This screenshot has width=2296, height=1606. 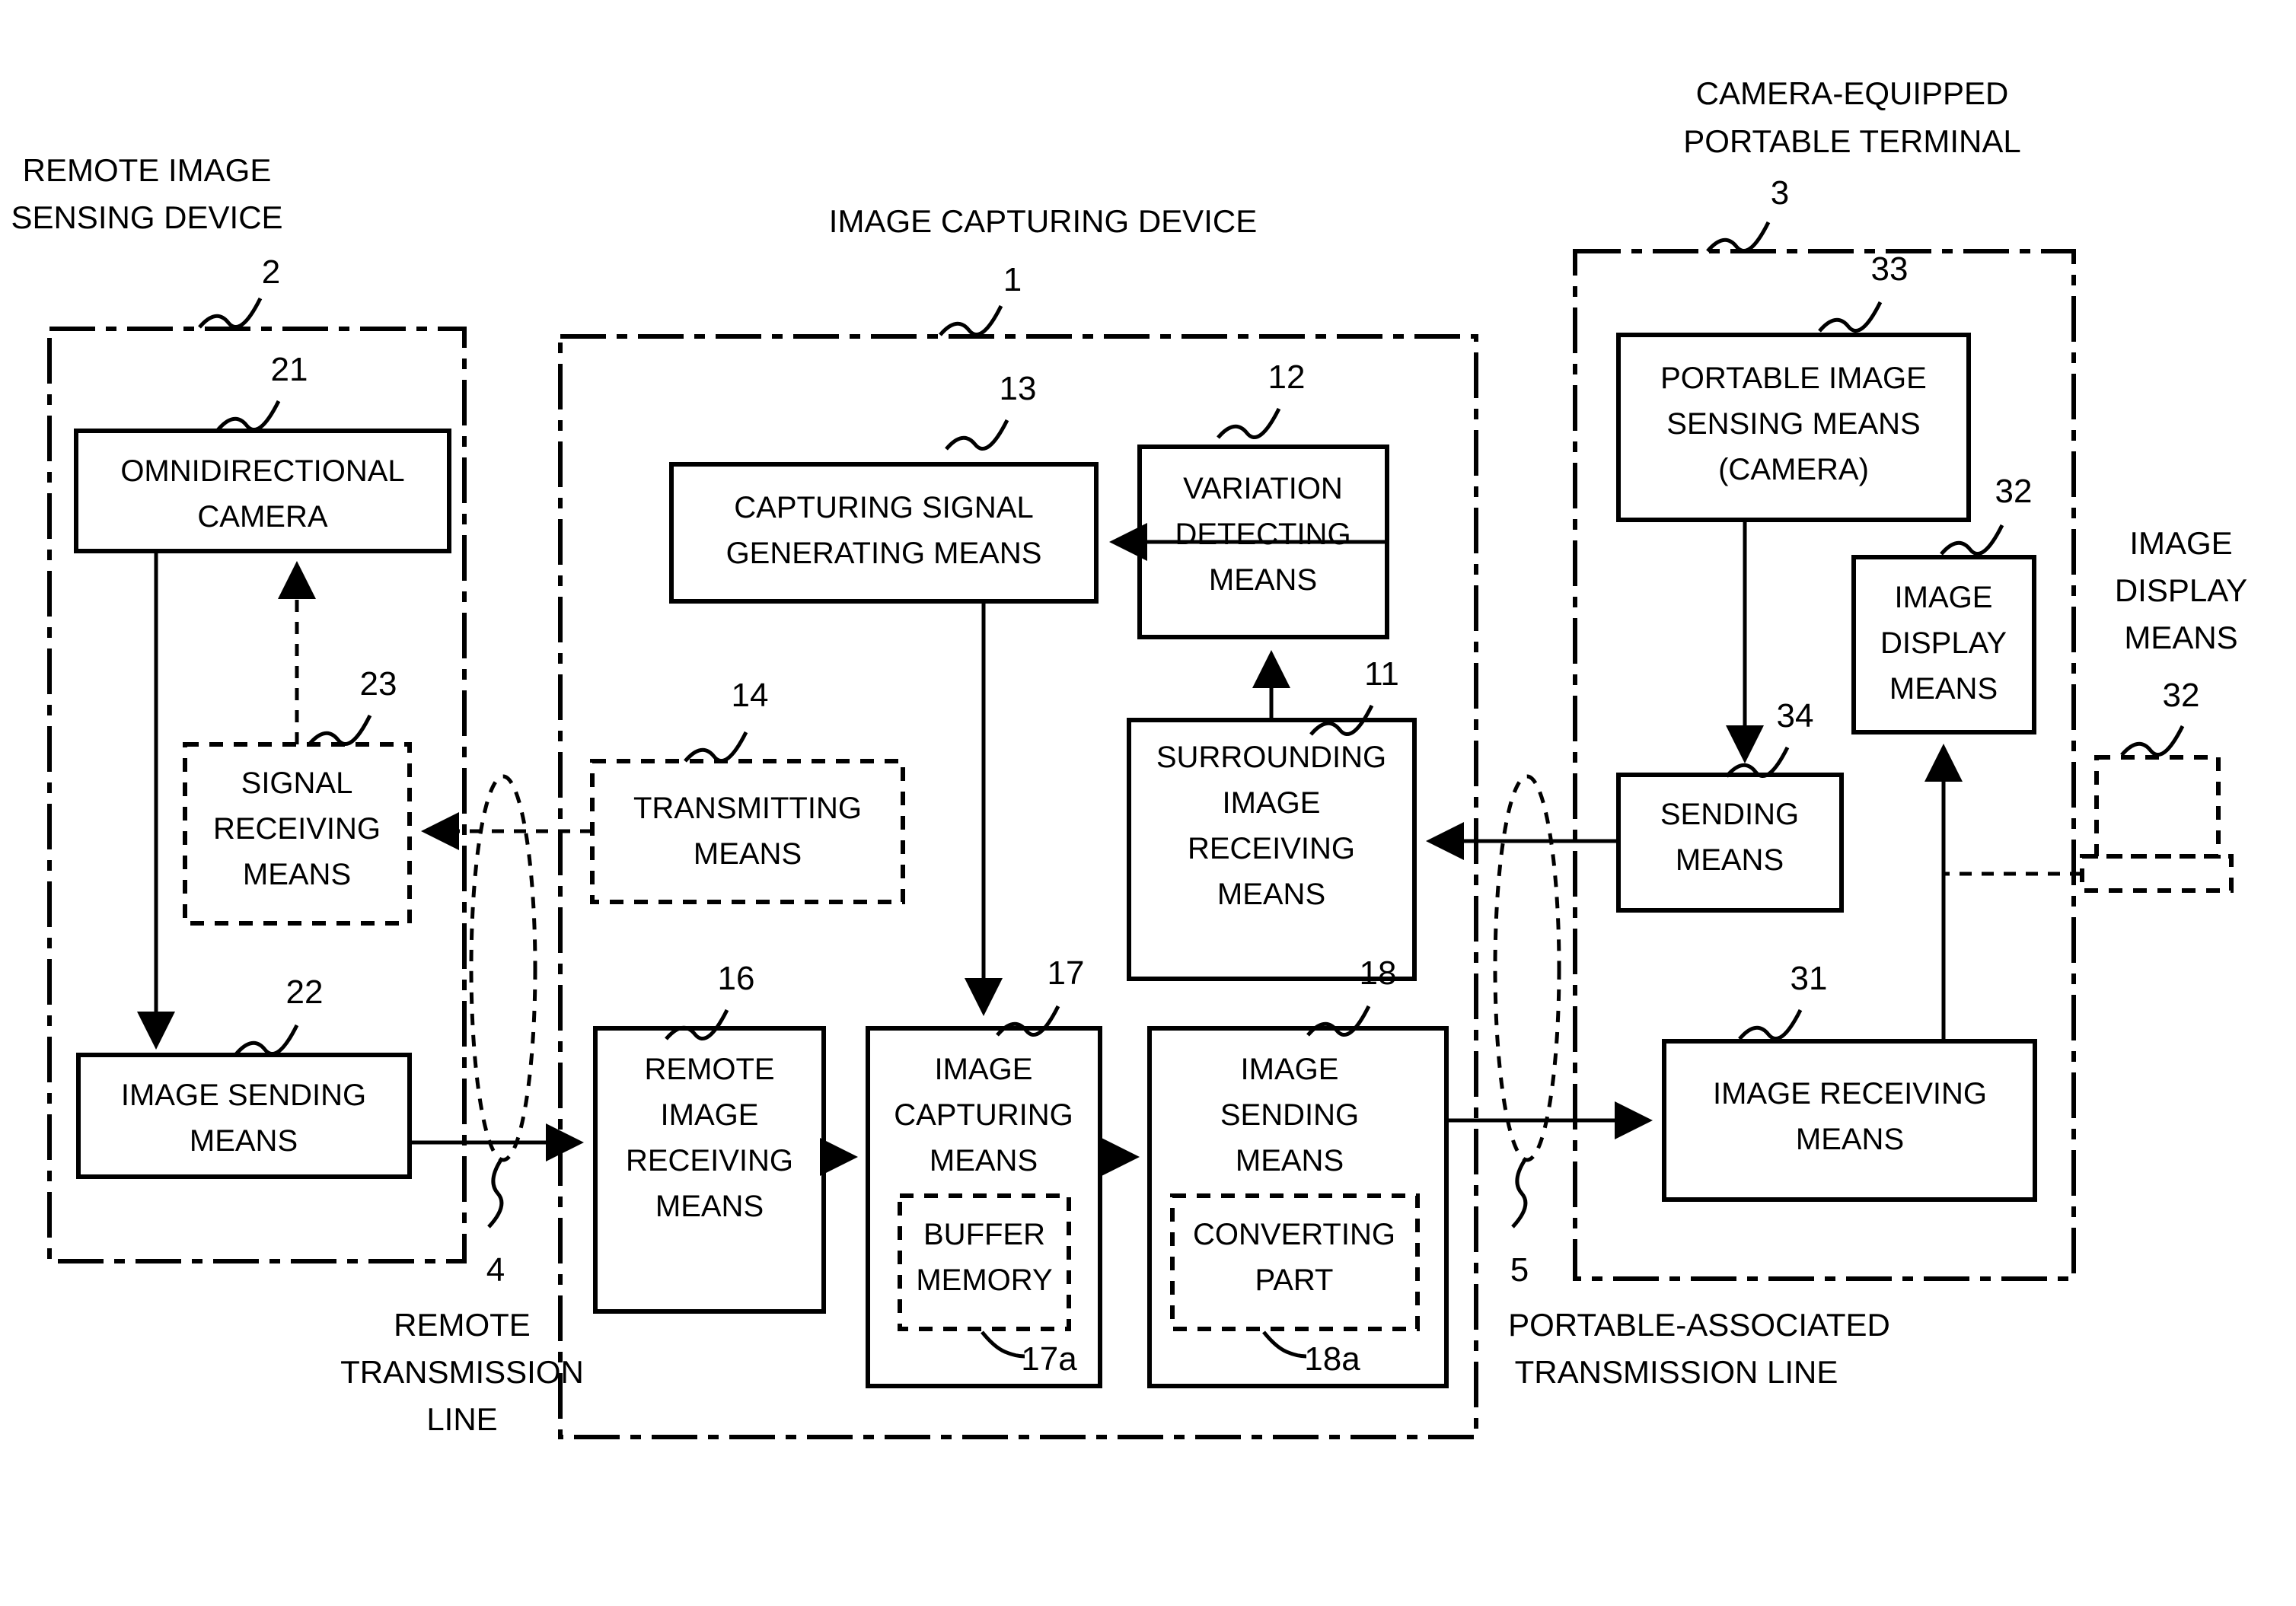 What do you see at coordinates (984, 1160) in the screenshot?
I see `block-label-17-line3: MEANS` at bounding box center [984, 1160].